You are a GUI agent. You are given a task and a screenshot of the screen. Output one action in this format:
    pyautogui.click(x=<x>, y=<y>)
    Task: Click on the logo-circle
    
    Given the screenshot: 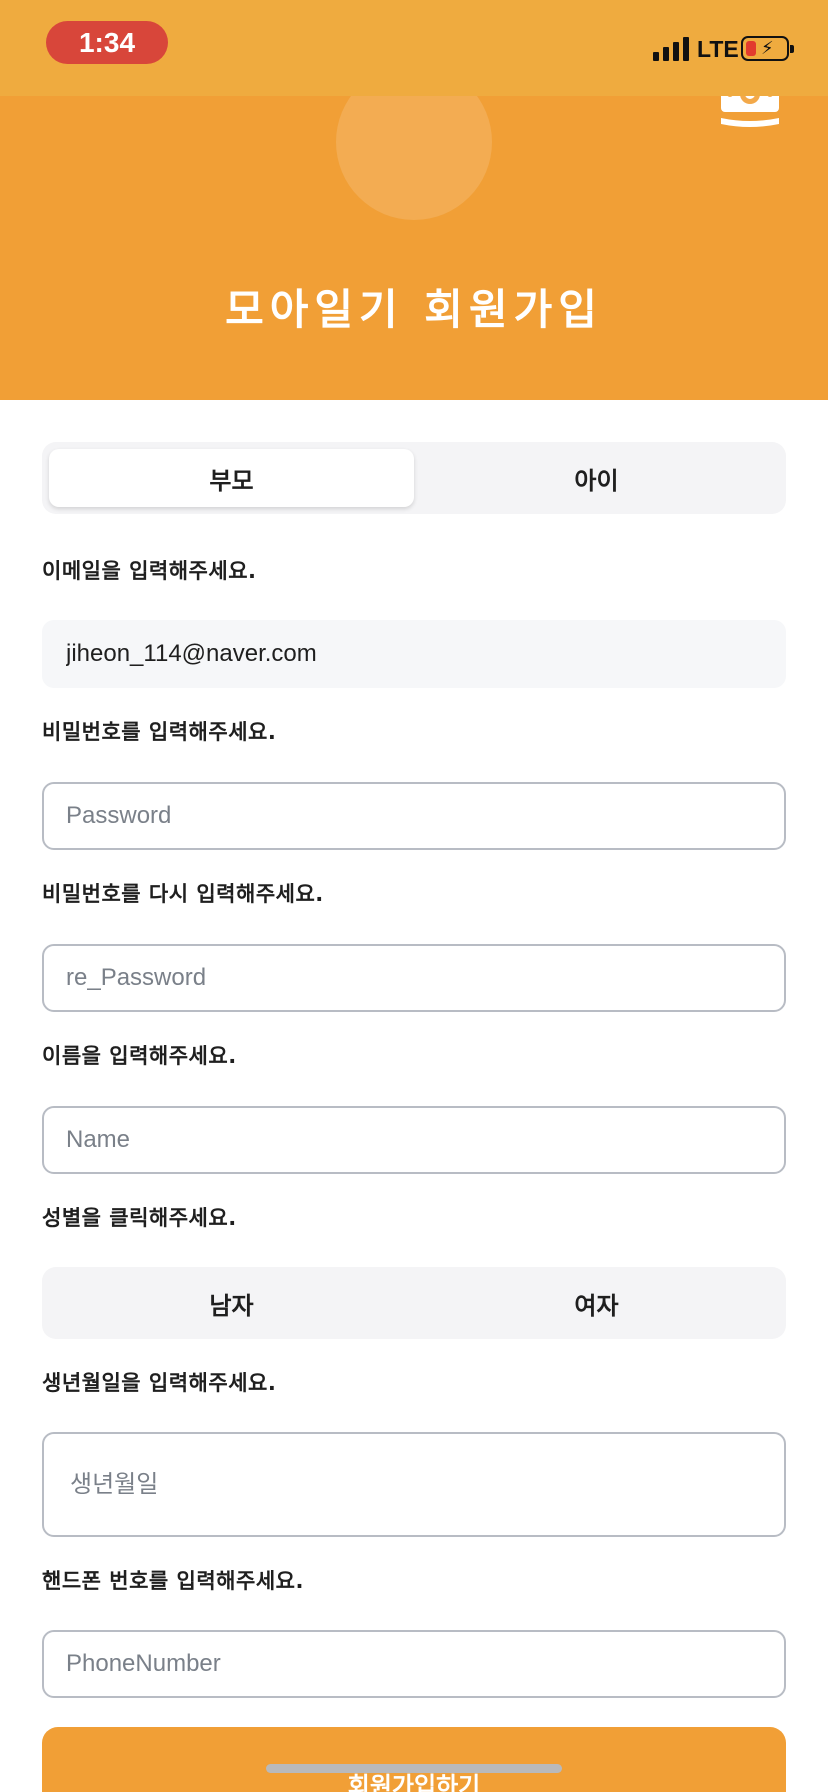 What is the action you would take?
    pyautogui.click(x=557, y=158)
    